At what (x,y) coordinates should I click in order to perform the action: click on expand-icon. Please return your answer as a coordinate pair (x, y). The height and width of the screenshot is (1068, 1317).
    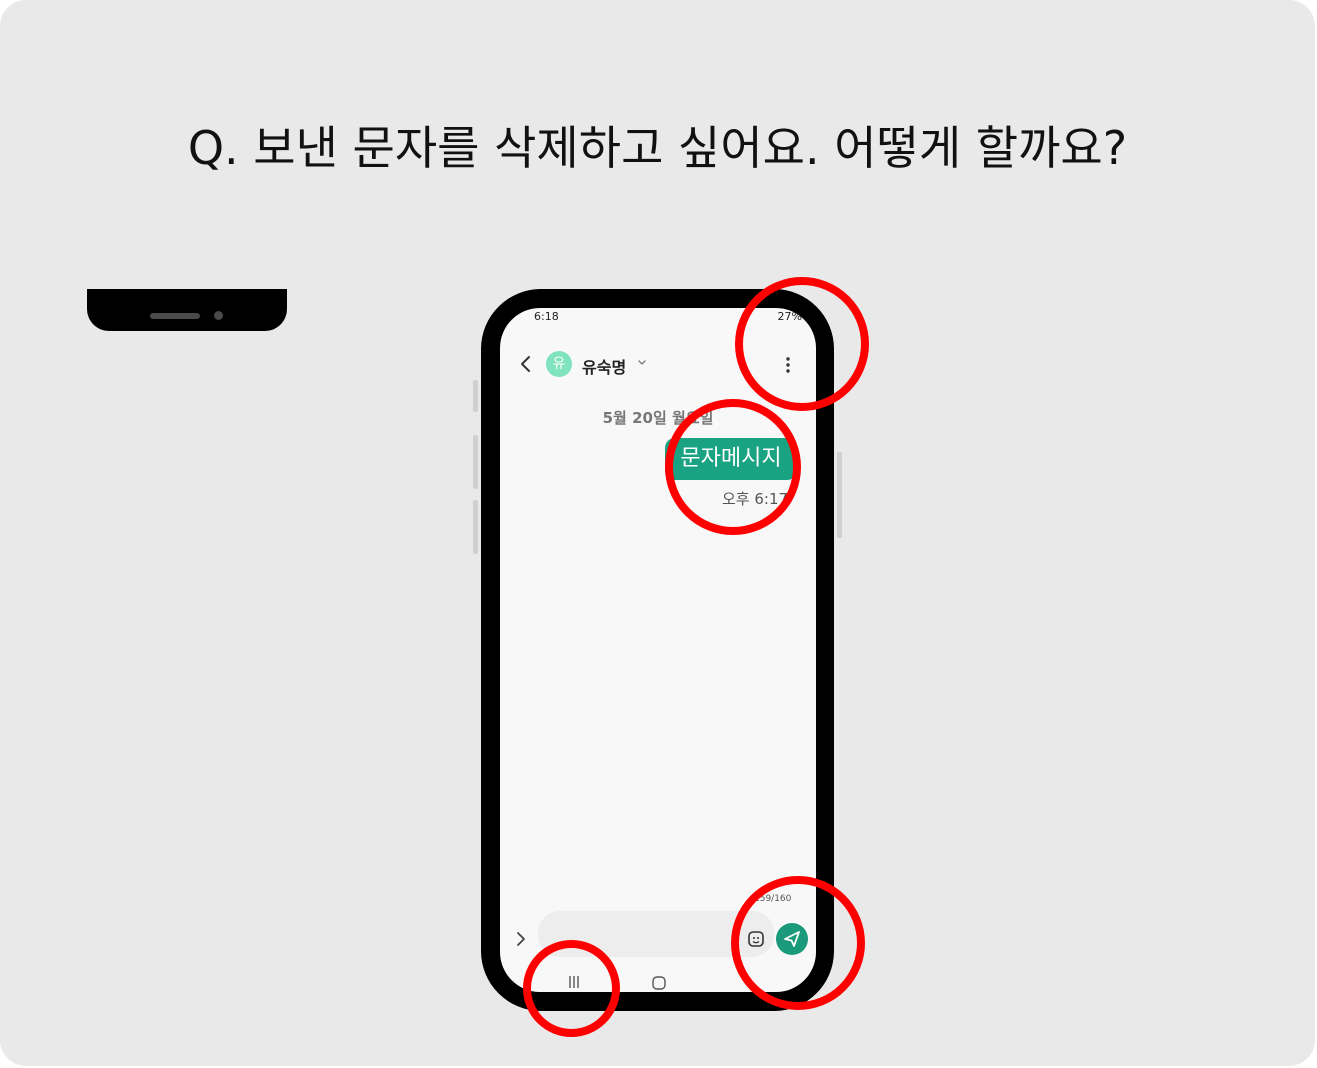
    Looking at the image, I should click on (521, 939).